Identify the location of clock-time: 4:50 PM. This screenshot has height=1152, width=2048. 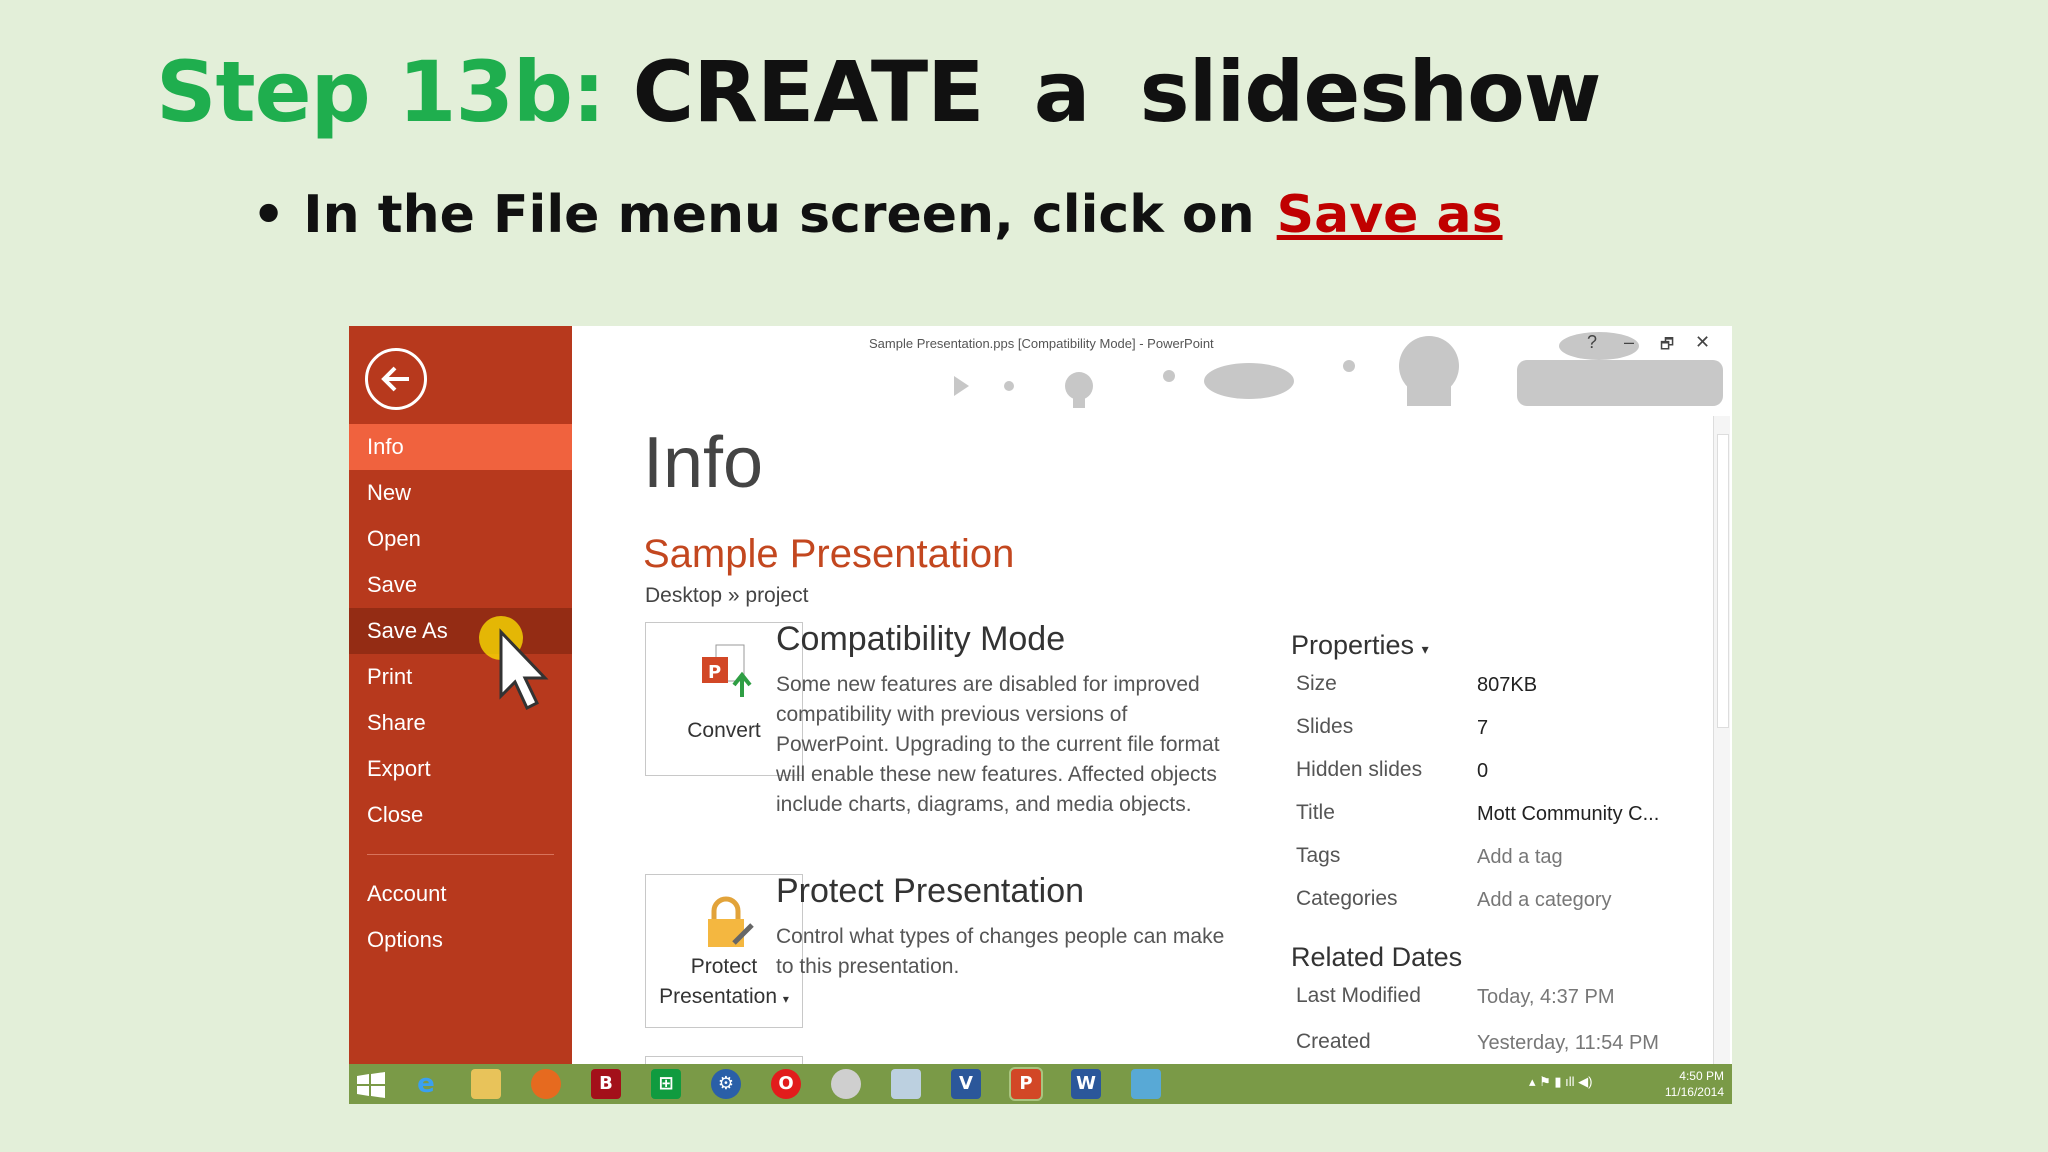
(1701, 1076).